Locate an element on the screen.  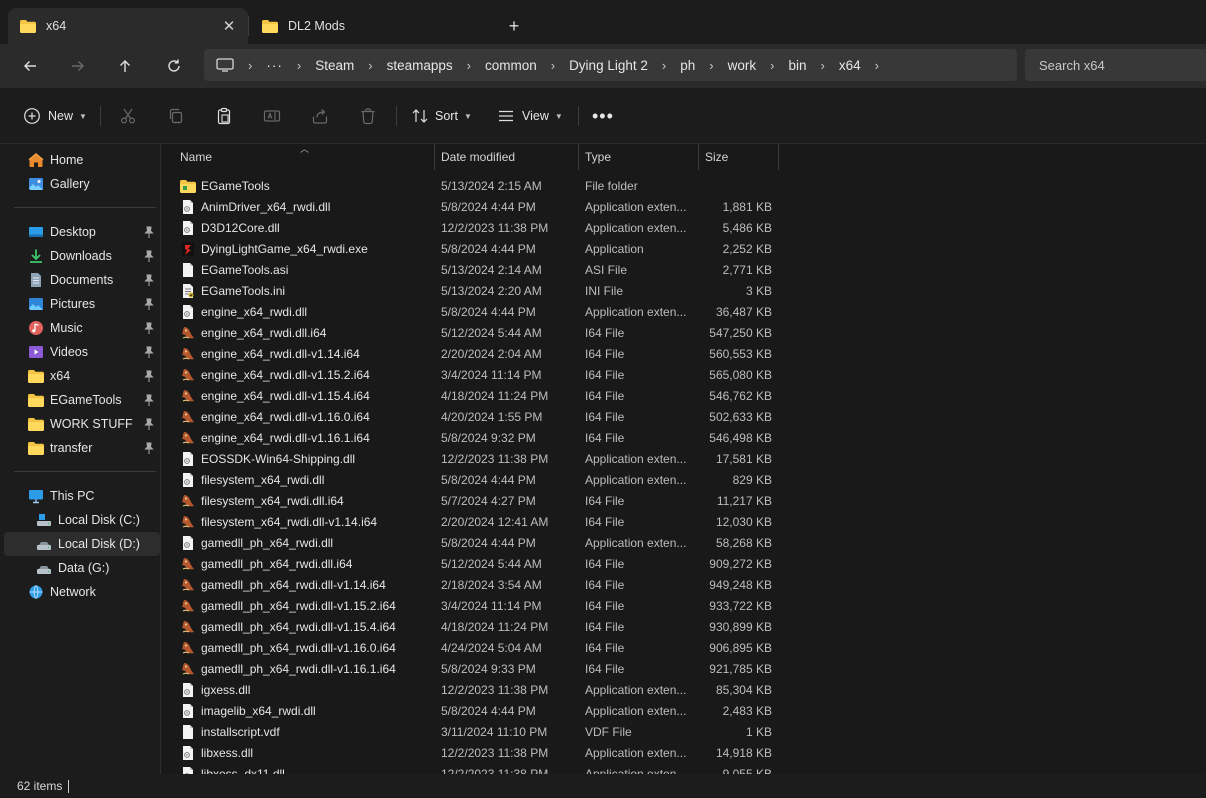
close-tab-icon: ✕ is located at coordinates (229, 26).